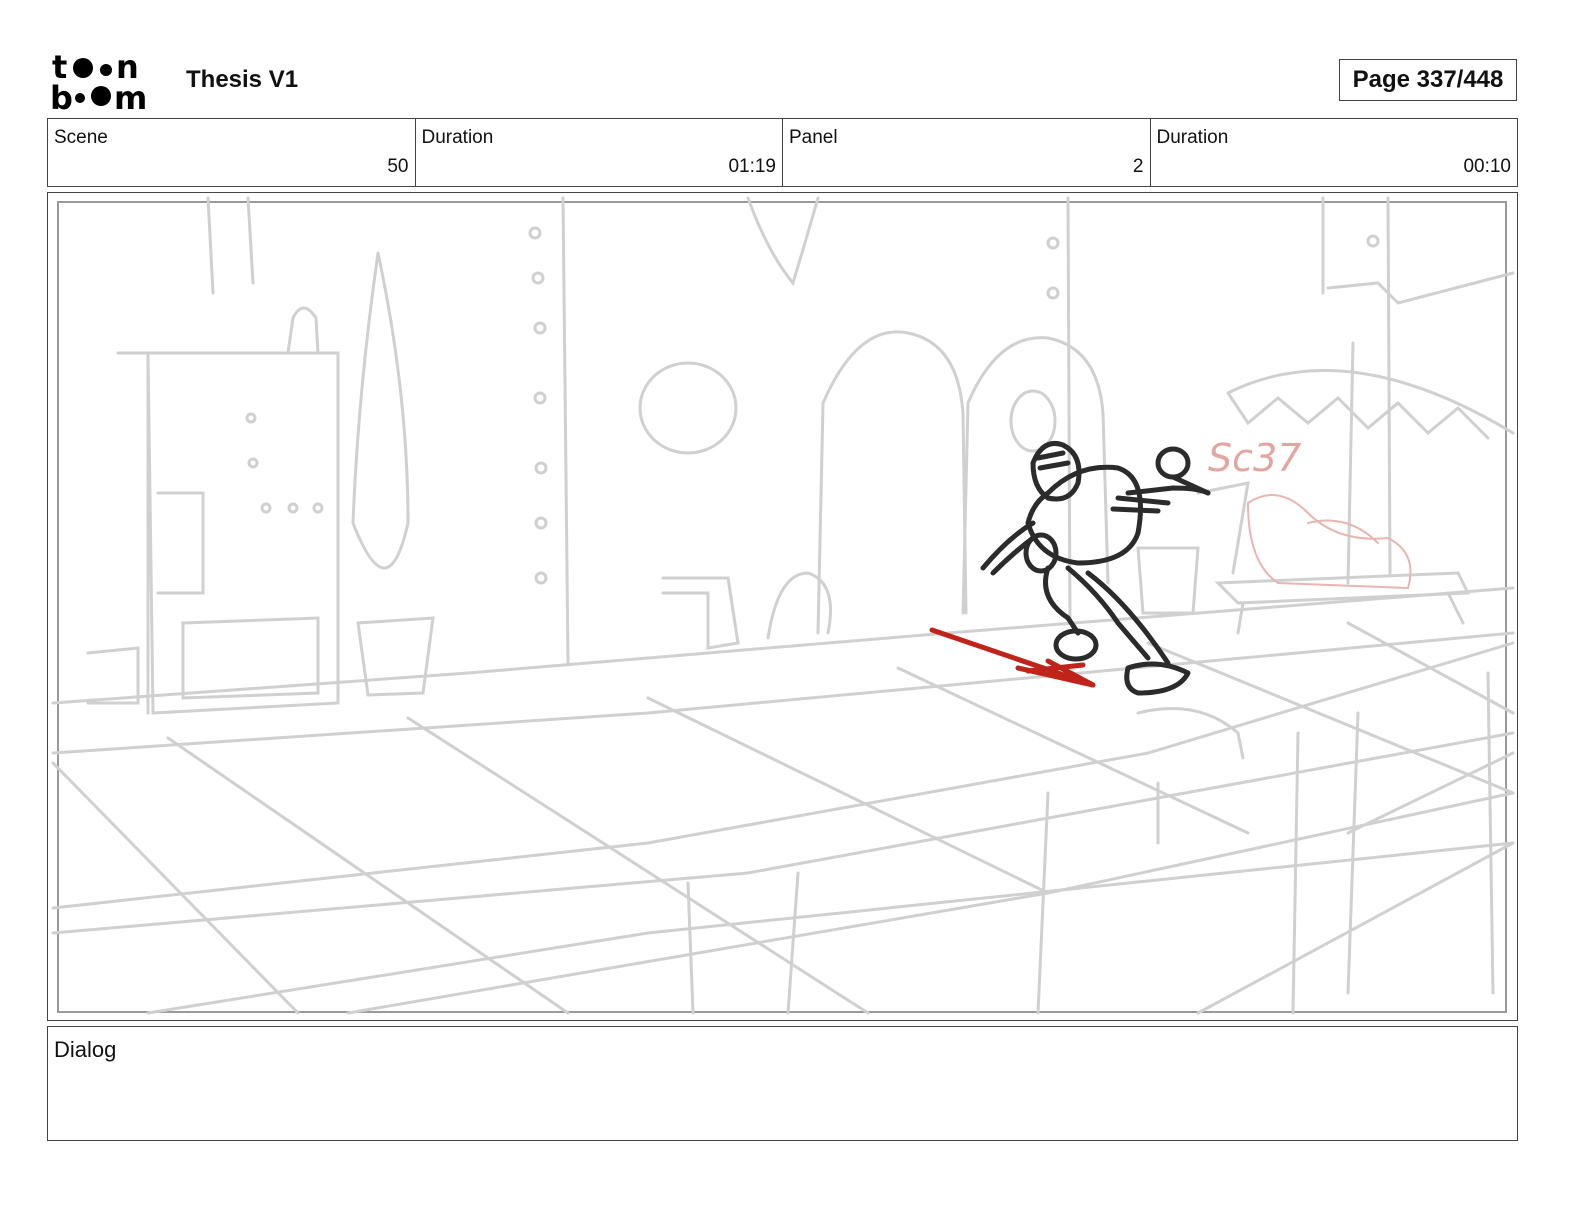  Describe the element at coordinates (1329, 542) in the screenshot. I see `rough-character-sketch` at that location.